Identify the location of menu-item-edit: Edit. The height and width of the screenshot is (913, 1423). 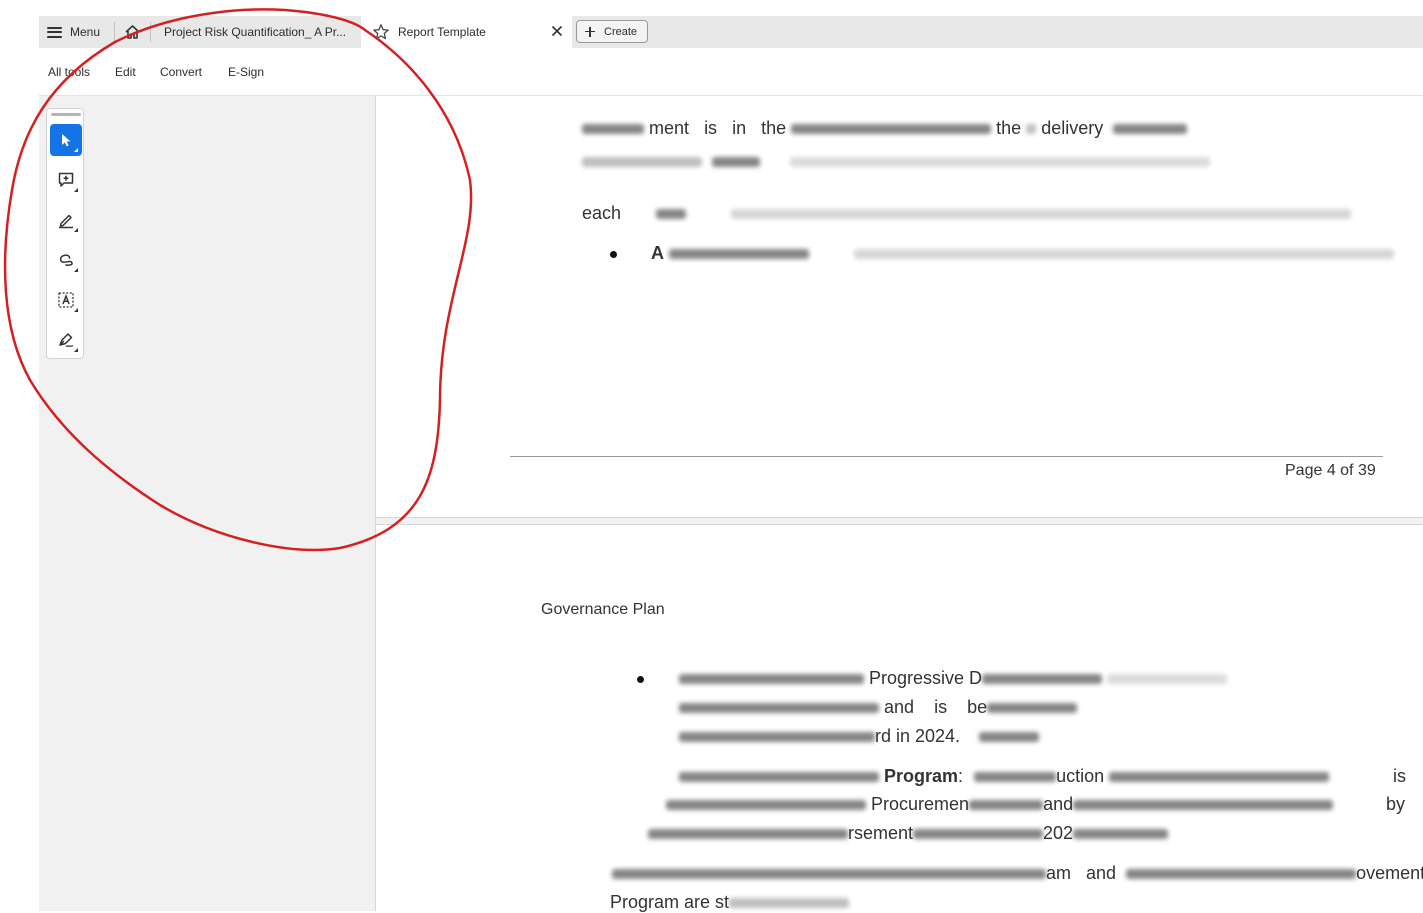
(125, 72).